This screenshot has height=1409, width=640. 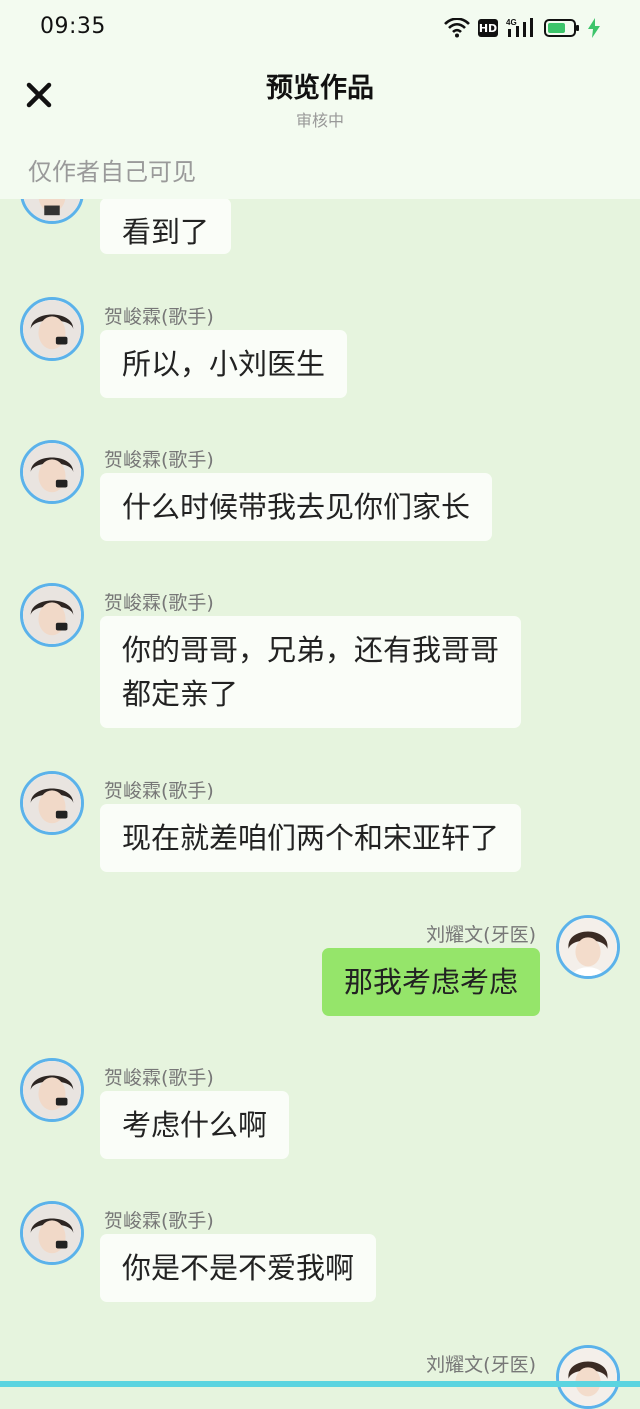 What do you see at coordinates (224, 364) in the screenshot?
I see `message-bubble: 所以，小刘医生` at bounding box center [224, 364].